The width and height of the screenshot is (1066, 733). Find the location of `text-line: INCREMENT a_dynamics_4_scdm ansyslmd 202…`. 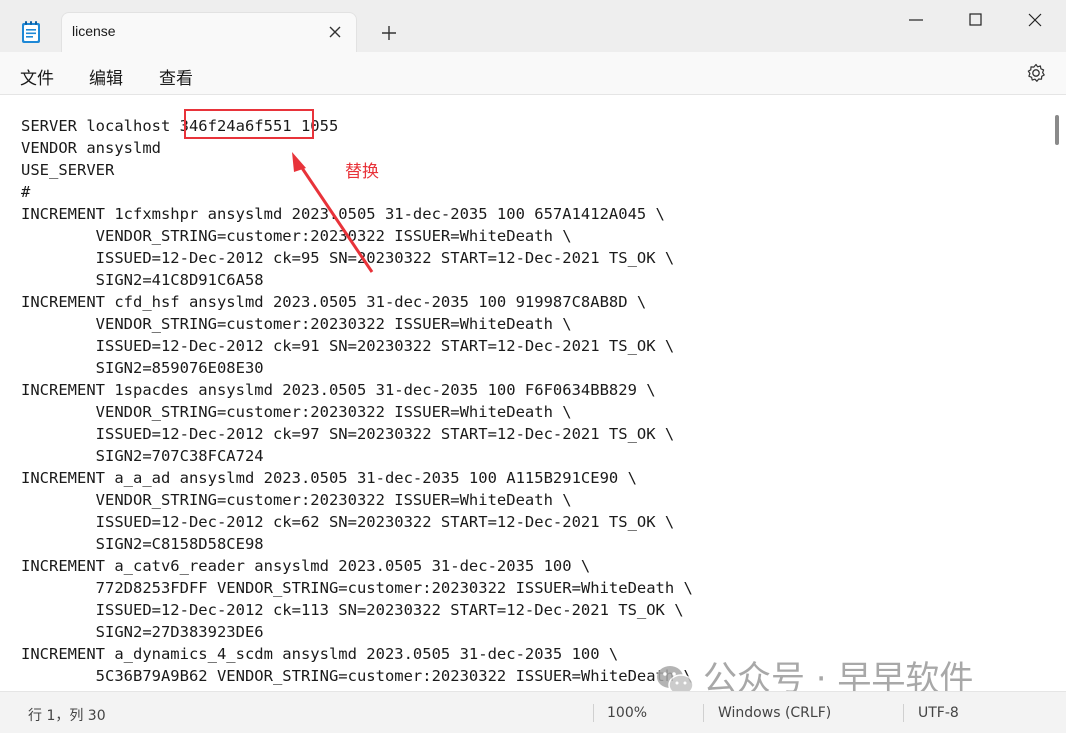

text-line: INCREMENT a_dynamics_4_scdm ansyslmd 202… is located at coordinates (320, 654).